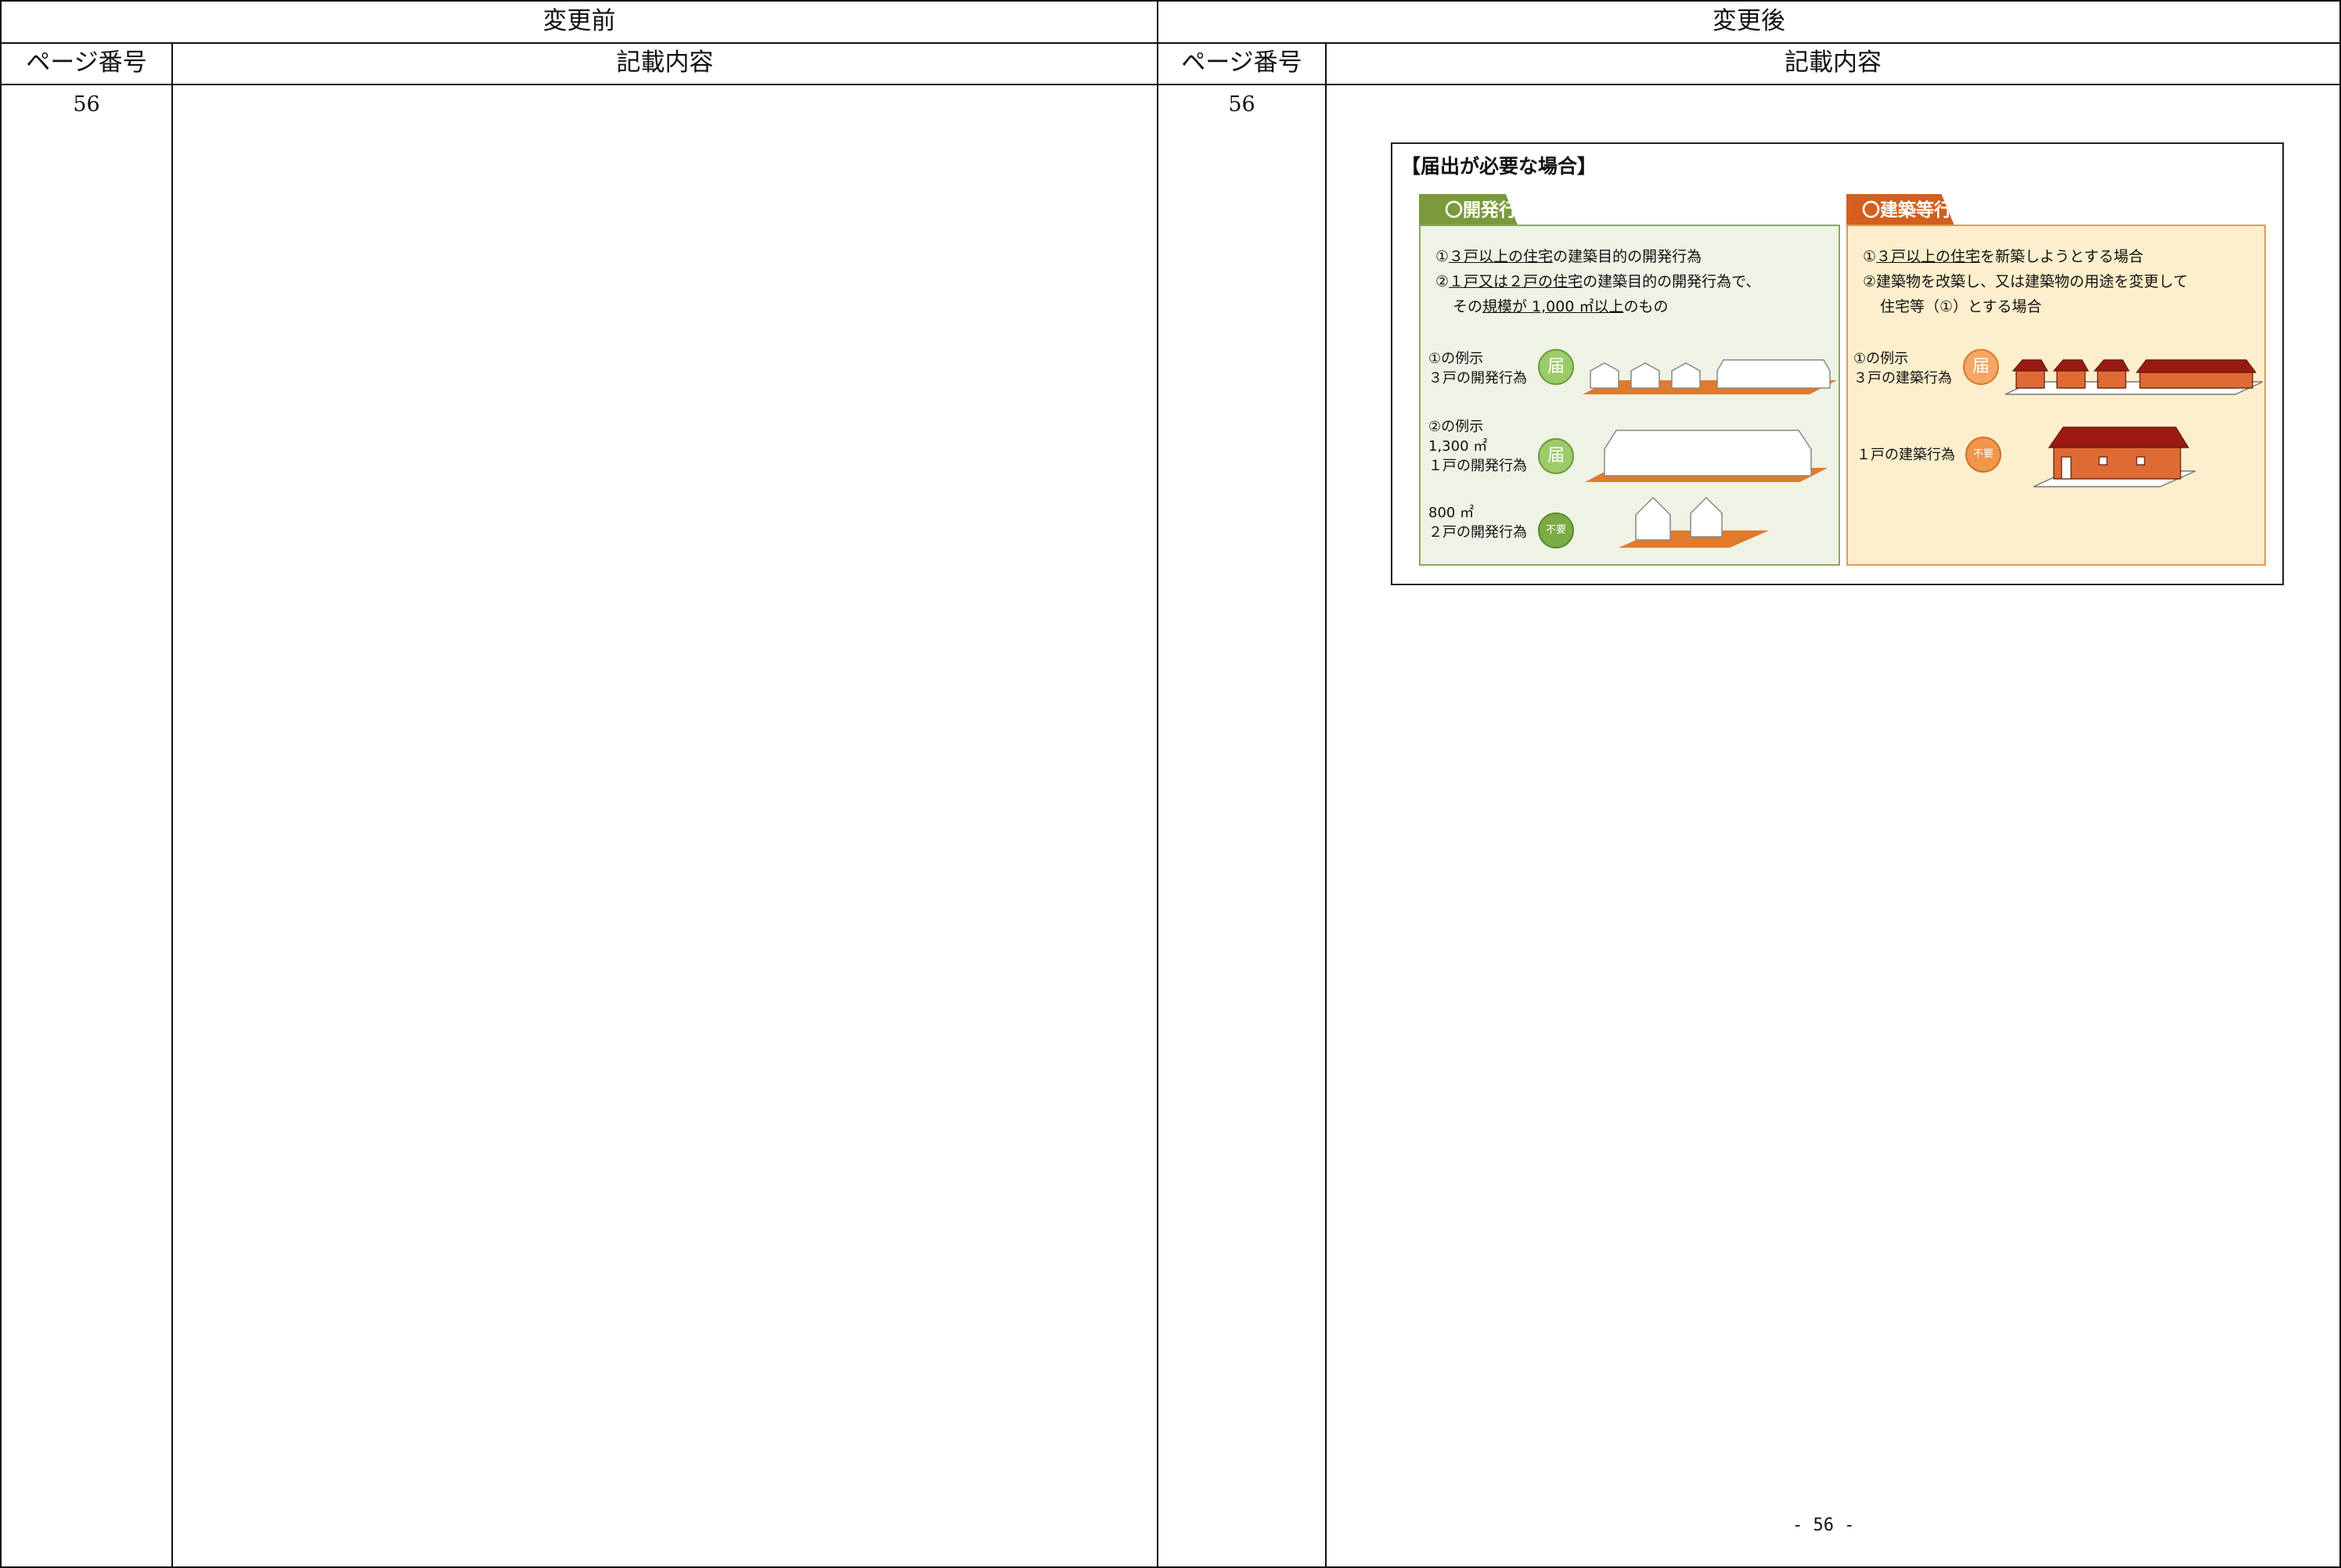 The image size is (2341, 1568). What do you see at coordinates (1468, 209) in the screenshot?
I see `tab-development-act: 〇開発行為` at bounding box center [1468, 209].